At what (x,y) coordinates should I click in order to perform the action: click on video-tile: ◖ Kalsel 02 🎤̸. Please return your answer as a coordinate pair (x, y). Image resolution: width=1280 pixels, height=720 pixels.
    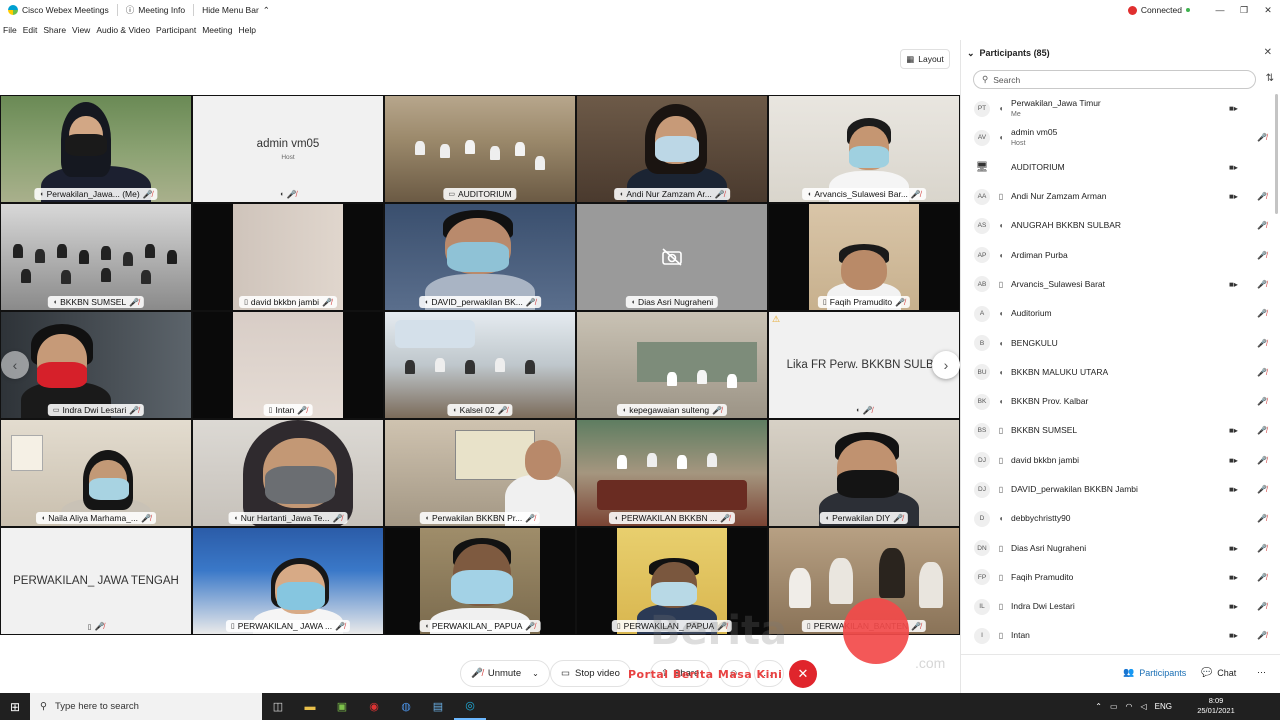
    Looking at the image, I should click on (480, 365).